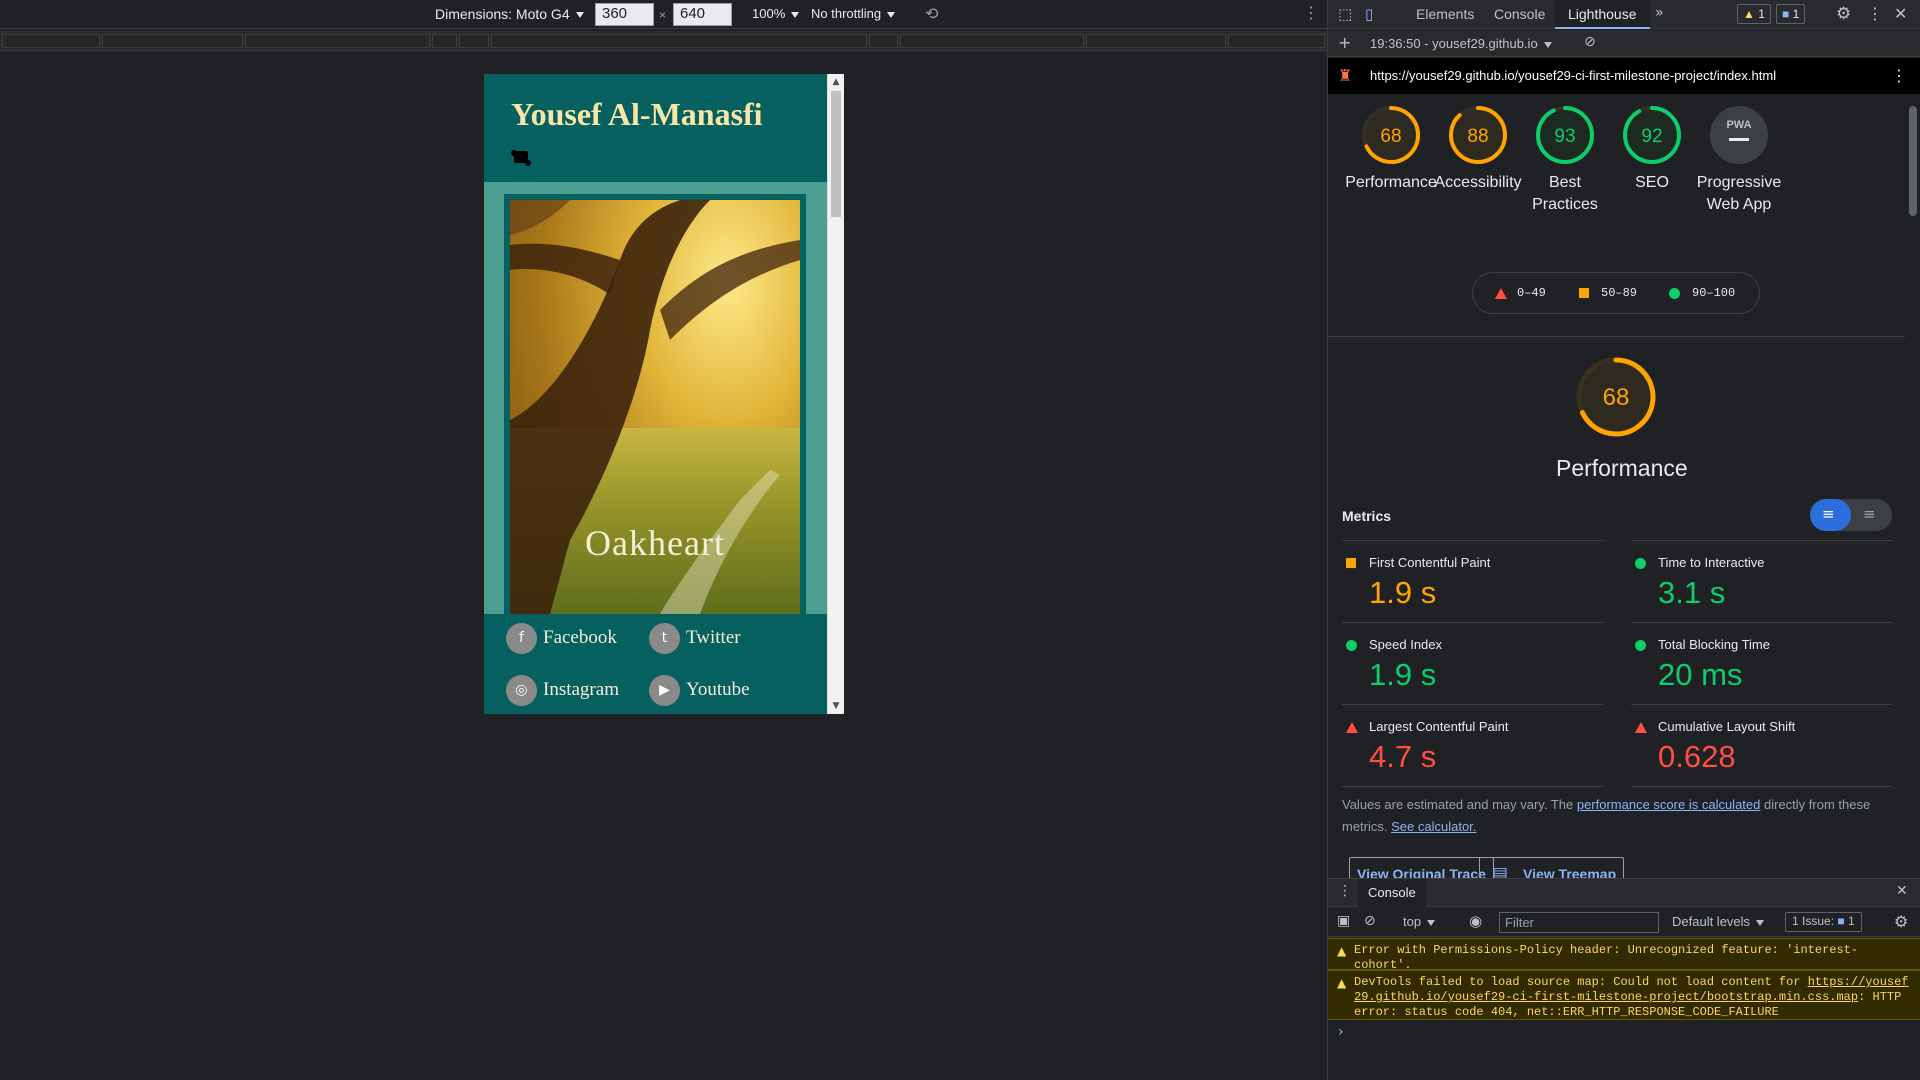 Image resolution: width=1920 pixels, height=1080 pixels. Describe the element at coordinates (1344, 42) in the screenshot. I see `plus-icon: +` at that location.